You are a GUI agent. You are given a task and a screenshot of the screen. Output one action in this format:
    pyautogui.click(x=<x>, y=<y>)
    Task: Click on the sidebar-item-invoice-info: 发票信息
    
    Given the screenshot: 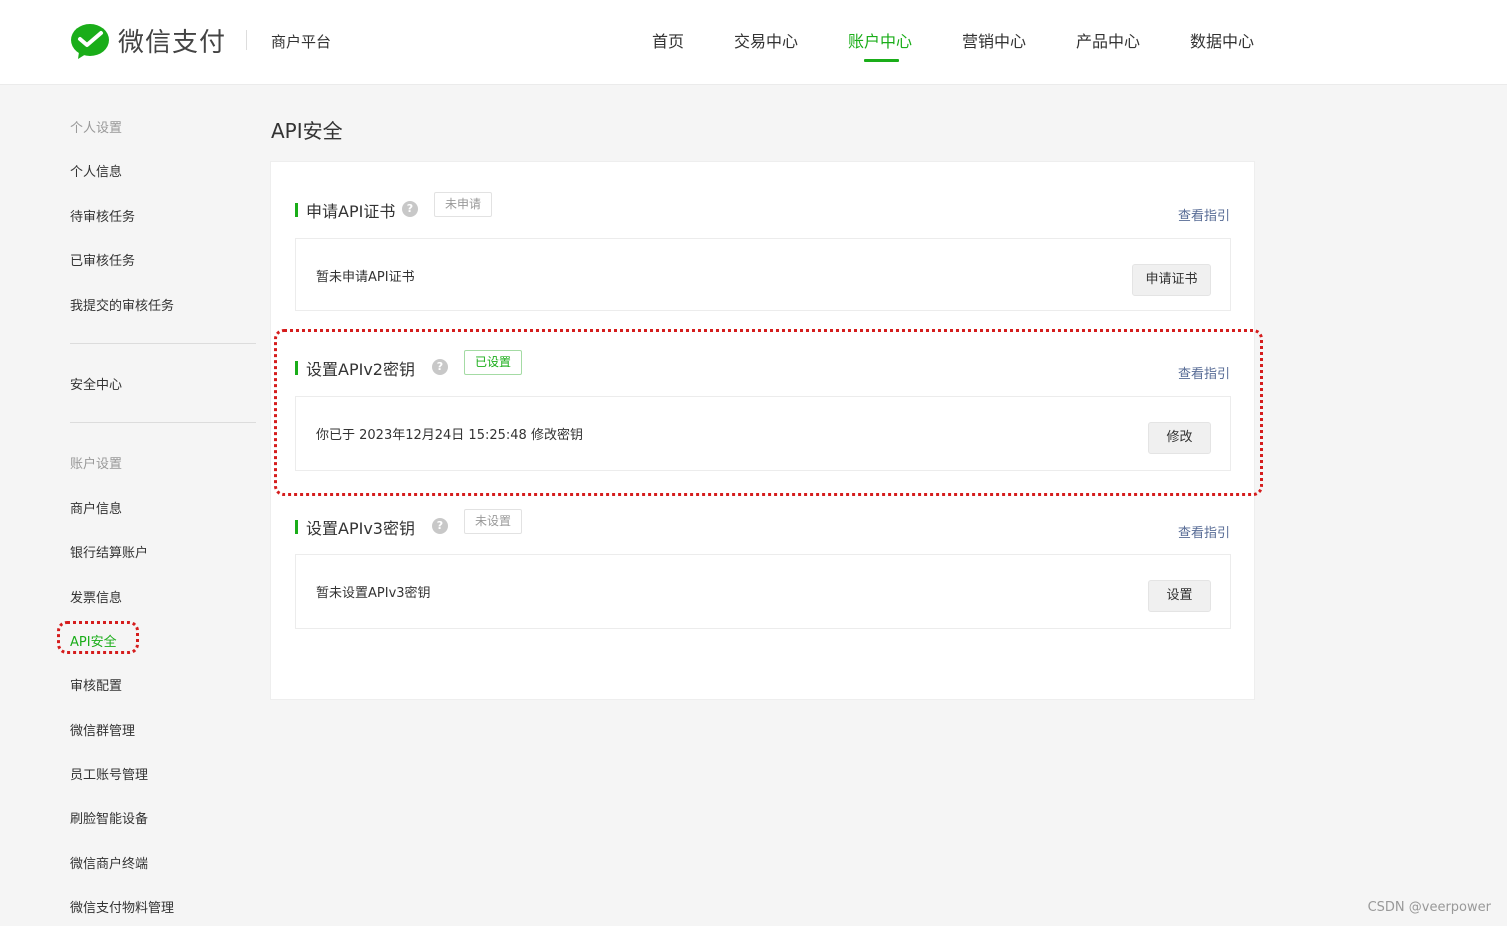 What is the action you would take?
    pyautogui.click(x=96, y=596)
    